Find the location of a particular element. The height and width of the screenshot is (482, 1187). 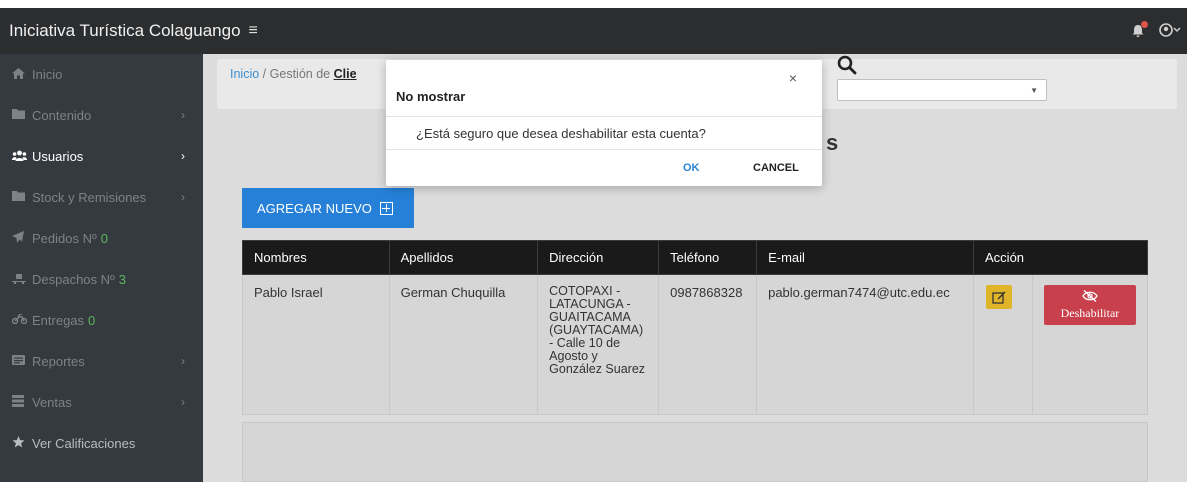

sidebar-item-inicio: Inicio is located at coordinates (101, 74).